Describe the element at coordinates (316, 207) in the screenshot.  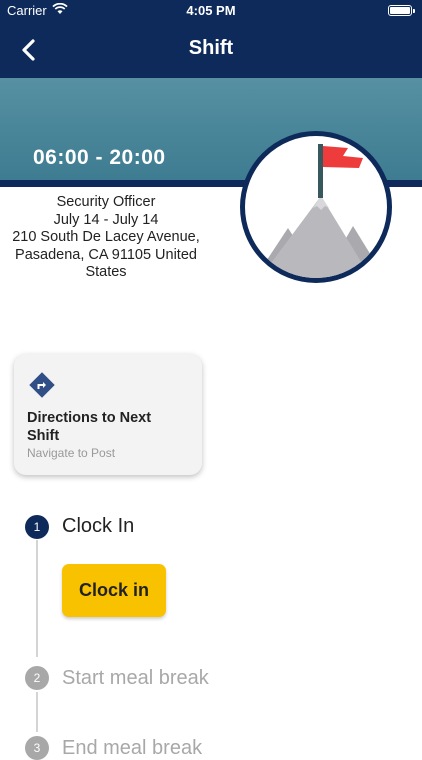
I see `mountain-flag-icon` at that location.